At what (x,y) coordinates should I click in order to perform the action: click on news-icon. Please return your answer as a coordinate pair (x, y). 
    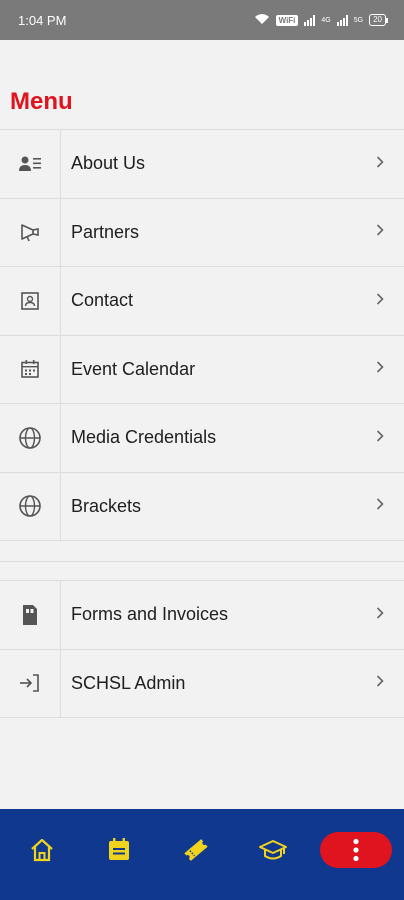
    Looking at the image, I should click on (119, 848).